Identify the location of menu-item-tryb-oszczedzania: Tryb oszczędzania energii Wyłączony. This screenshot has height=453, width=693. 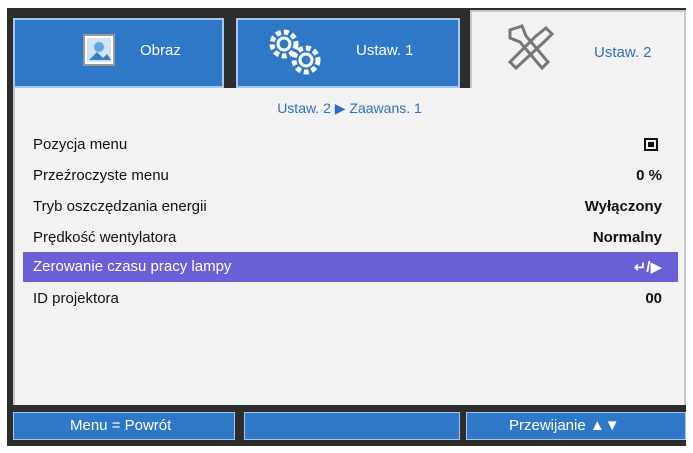
(350, 207).